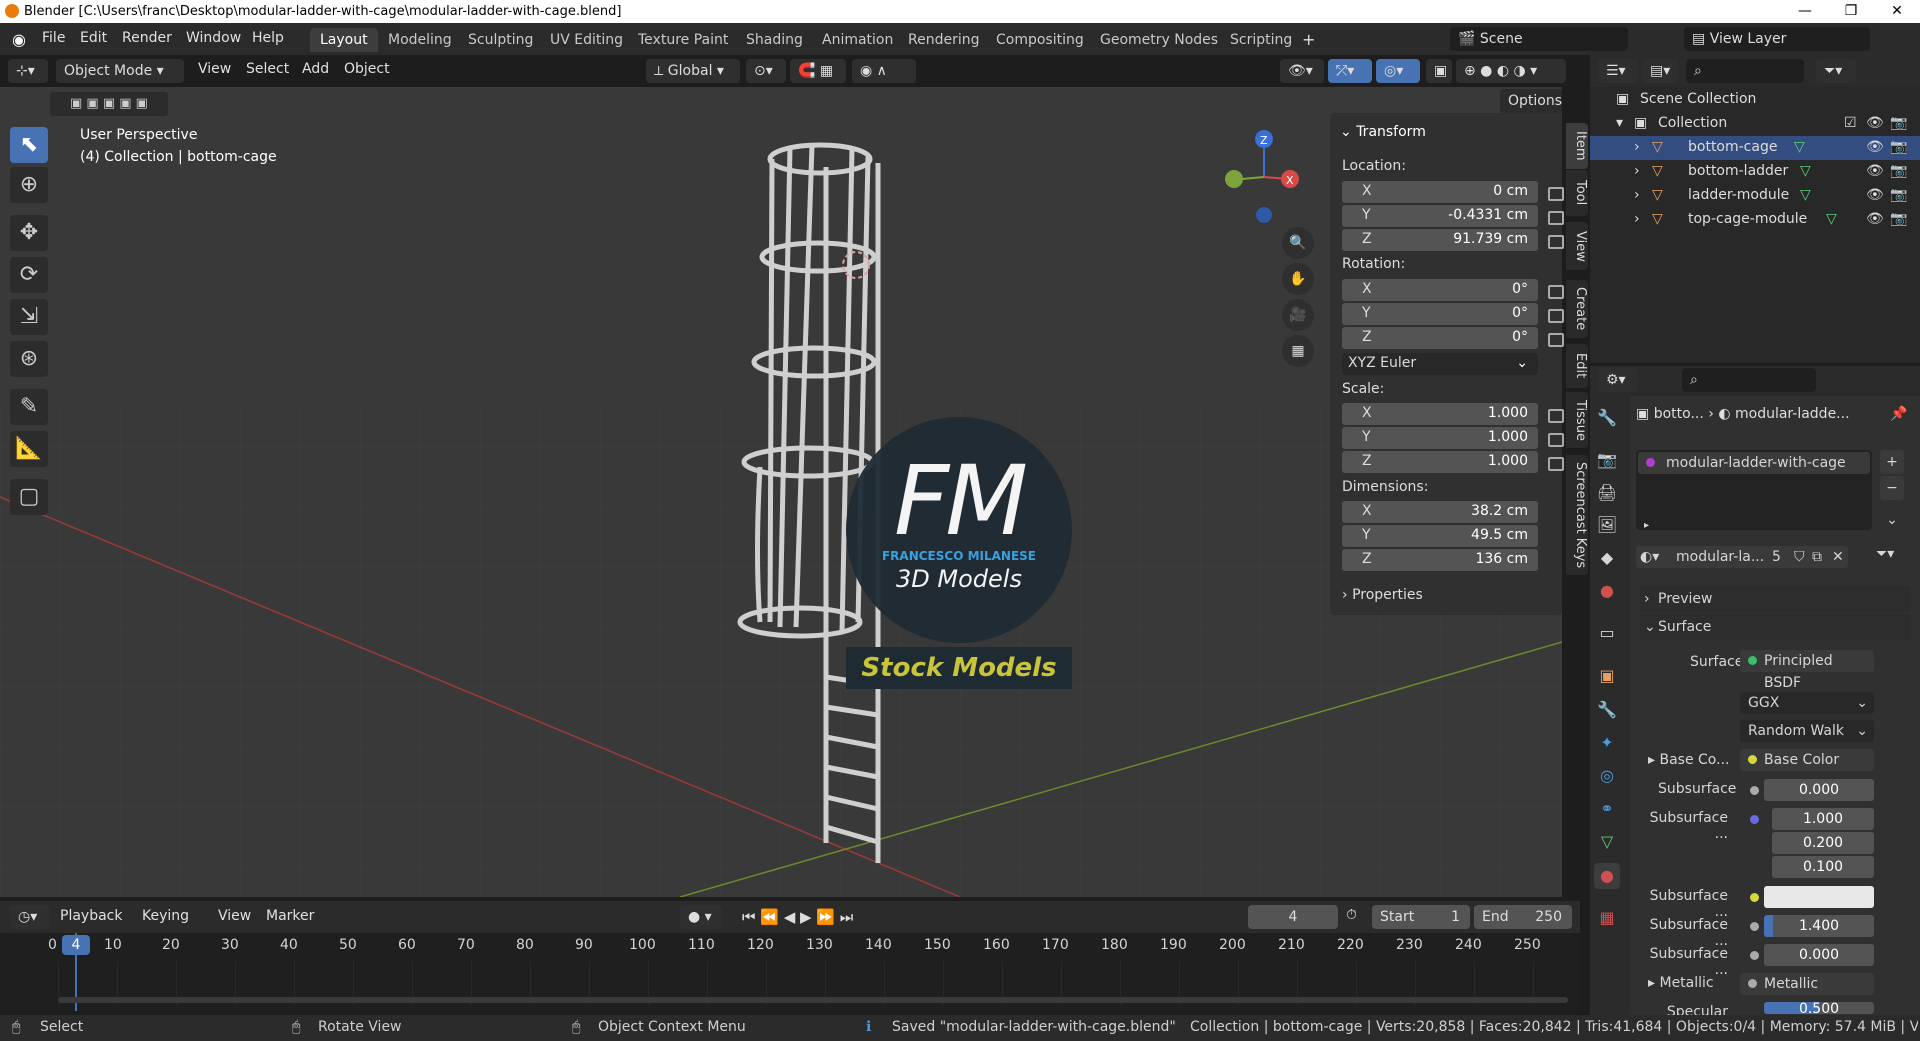  I want to click on tab-uv-editing: UV Editing, so click(586, 40).